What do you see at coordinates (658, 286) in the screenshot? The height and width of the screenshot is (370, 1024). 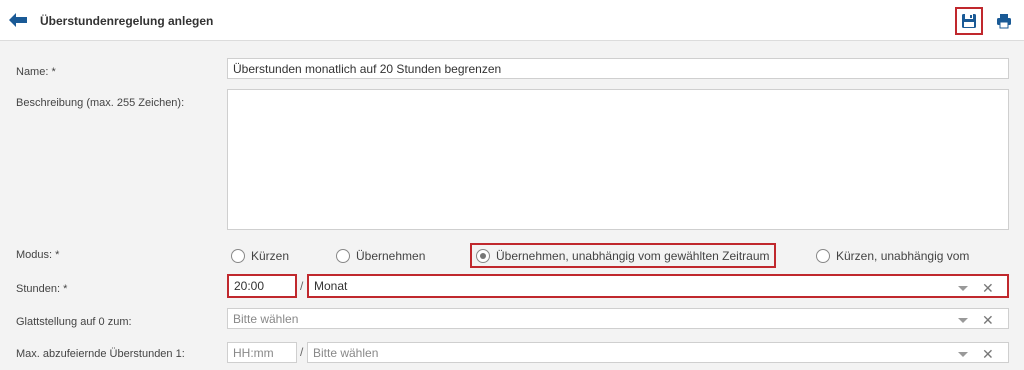 I see `hours-period-select: Monat` at bounding box center [658, 286].